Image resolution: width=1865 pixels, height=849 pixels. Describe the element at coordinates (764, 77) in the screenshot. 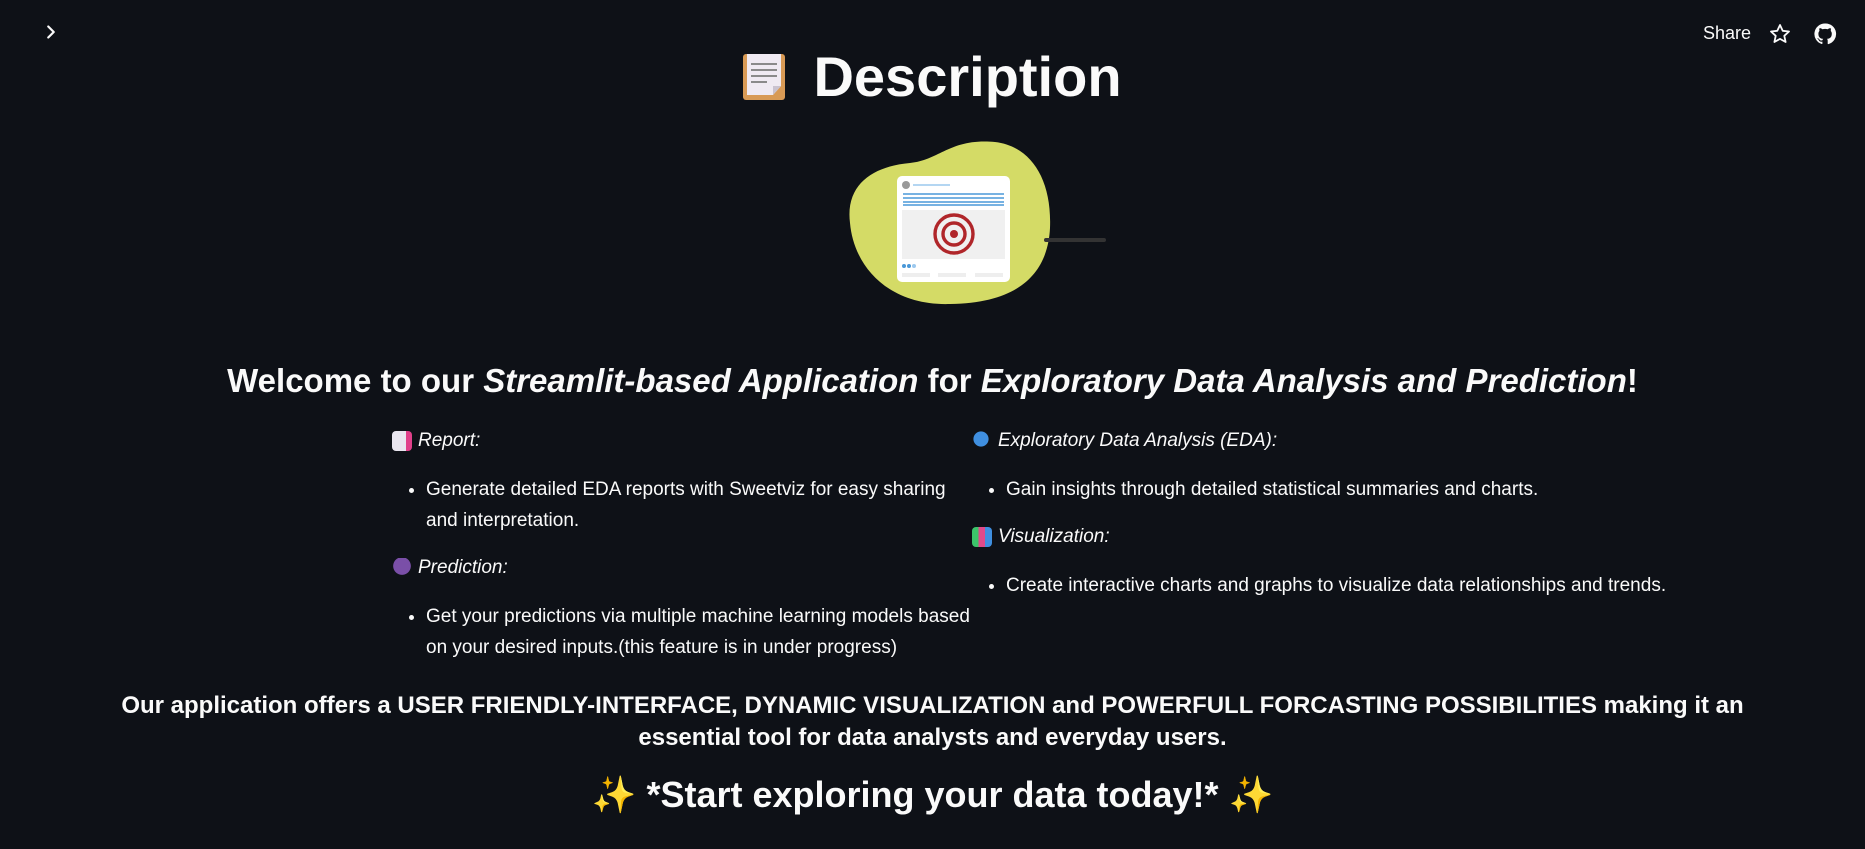

I see `clipboard-page-icon` at that location.